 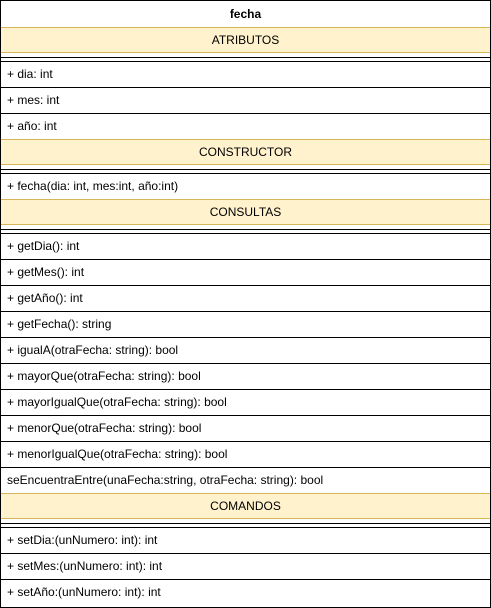 What do you see at coordinates (245, 350) in the screenshot?
I see `query-row: + igualA(otraFecha: string): bool` at bounding box center [245, 350].